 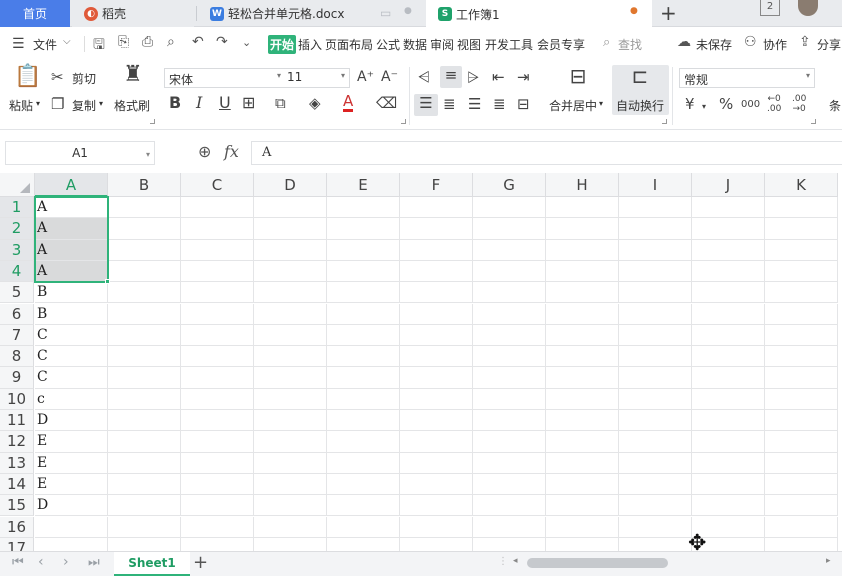 What do you see at coordinates (290, 399) in the screenshot?
I see `cell-d10` at bounding box center [290, 399].